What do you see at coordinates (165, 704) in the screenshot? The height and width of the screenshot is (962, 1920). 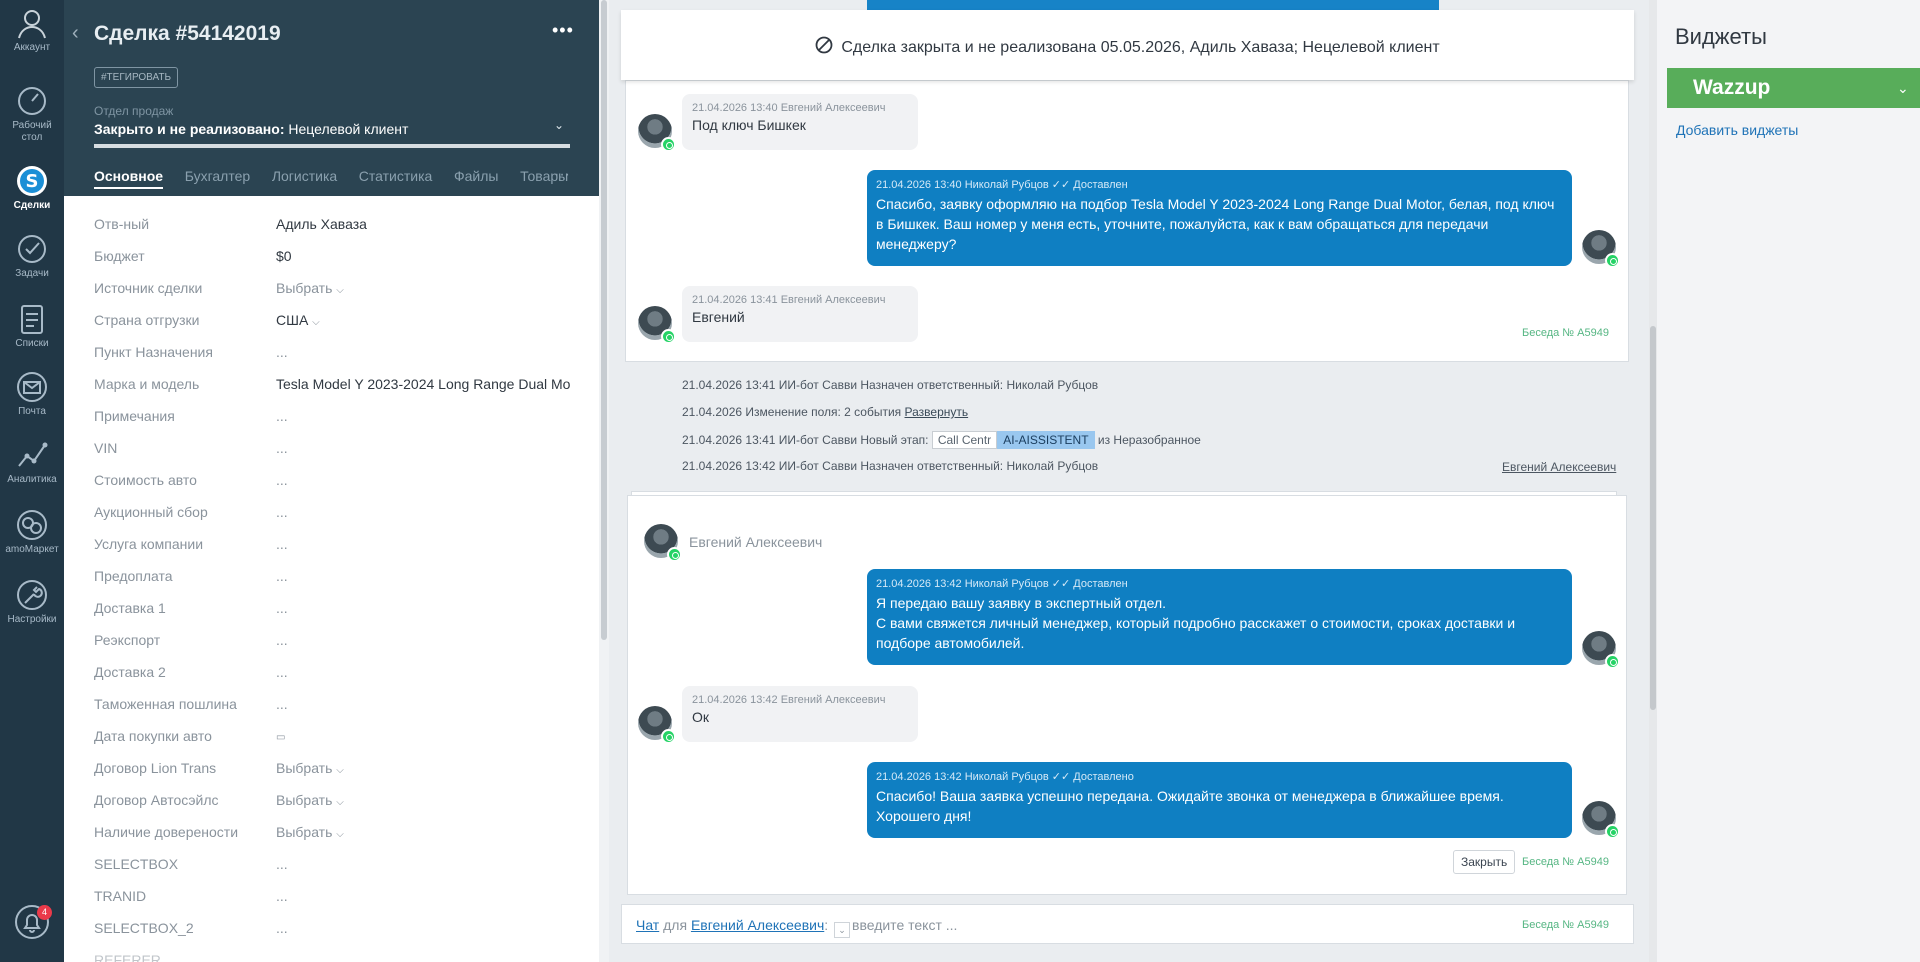 I see `field-label: Таможенная пошлина` at bounding box center [165, 704].